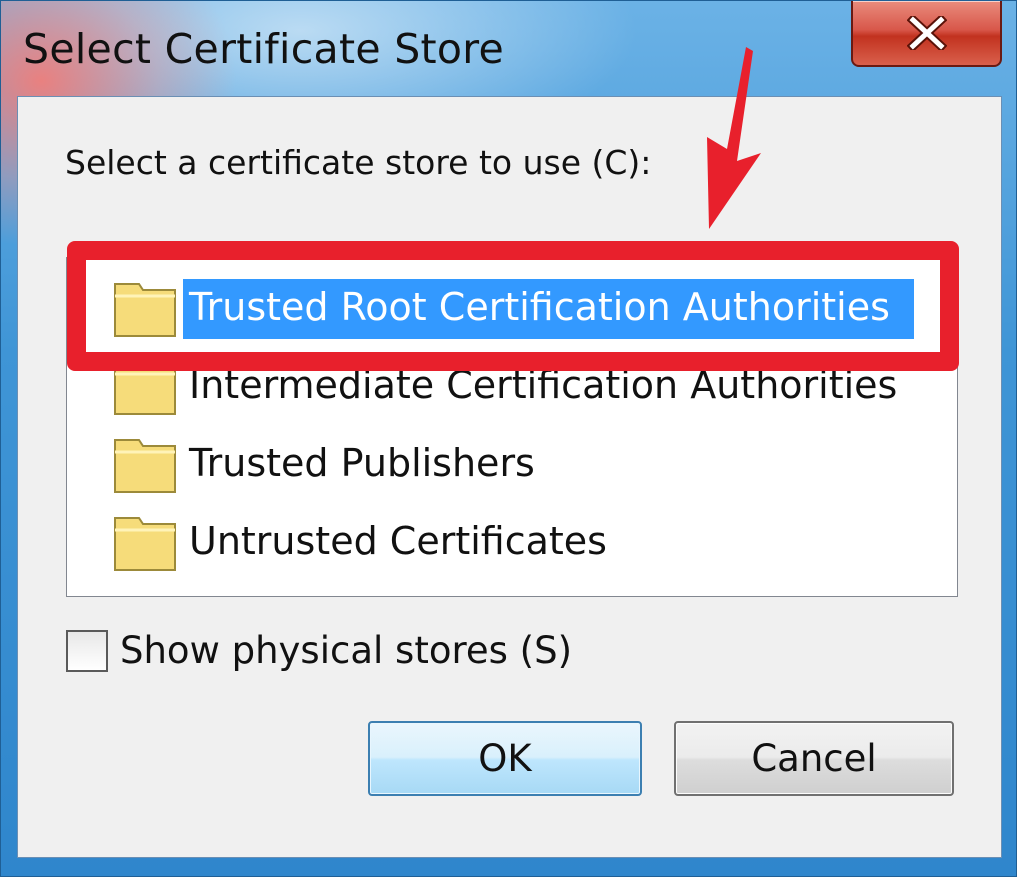  I want to click on store-item-trusted-root: Trusted Root Certification Authorities, so click(513, 309).